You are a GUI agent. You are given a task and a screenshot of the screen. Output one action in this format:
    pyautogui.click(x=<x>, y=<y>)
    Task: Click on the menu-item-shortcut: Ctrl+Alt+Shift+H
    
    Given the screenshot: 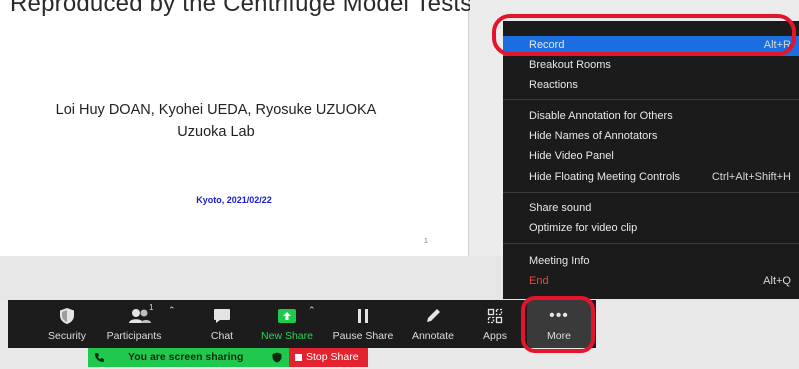 What is the action you would take?
    pyautogui.click(x=751, y=177)
    